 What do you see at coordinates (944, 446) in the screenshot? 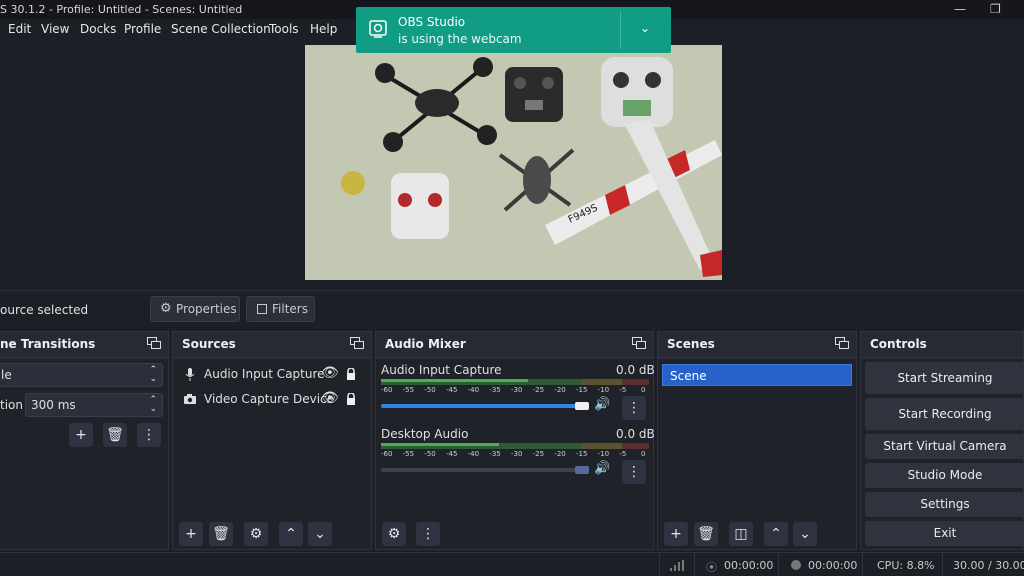
I see `start-virtual-camera-button: Start Virtual Camera` at bounding box center [944, 446].